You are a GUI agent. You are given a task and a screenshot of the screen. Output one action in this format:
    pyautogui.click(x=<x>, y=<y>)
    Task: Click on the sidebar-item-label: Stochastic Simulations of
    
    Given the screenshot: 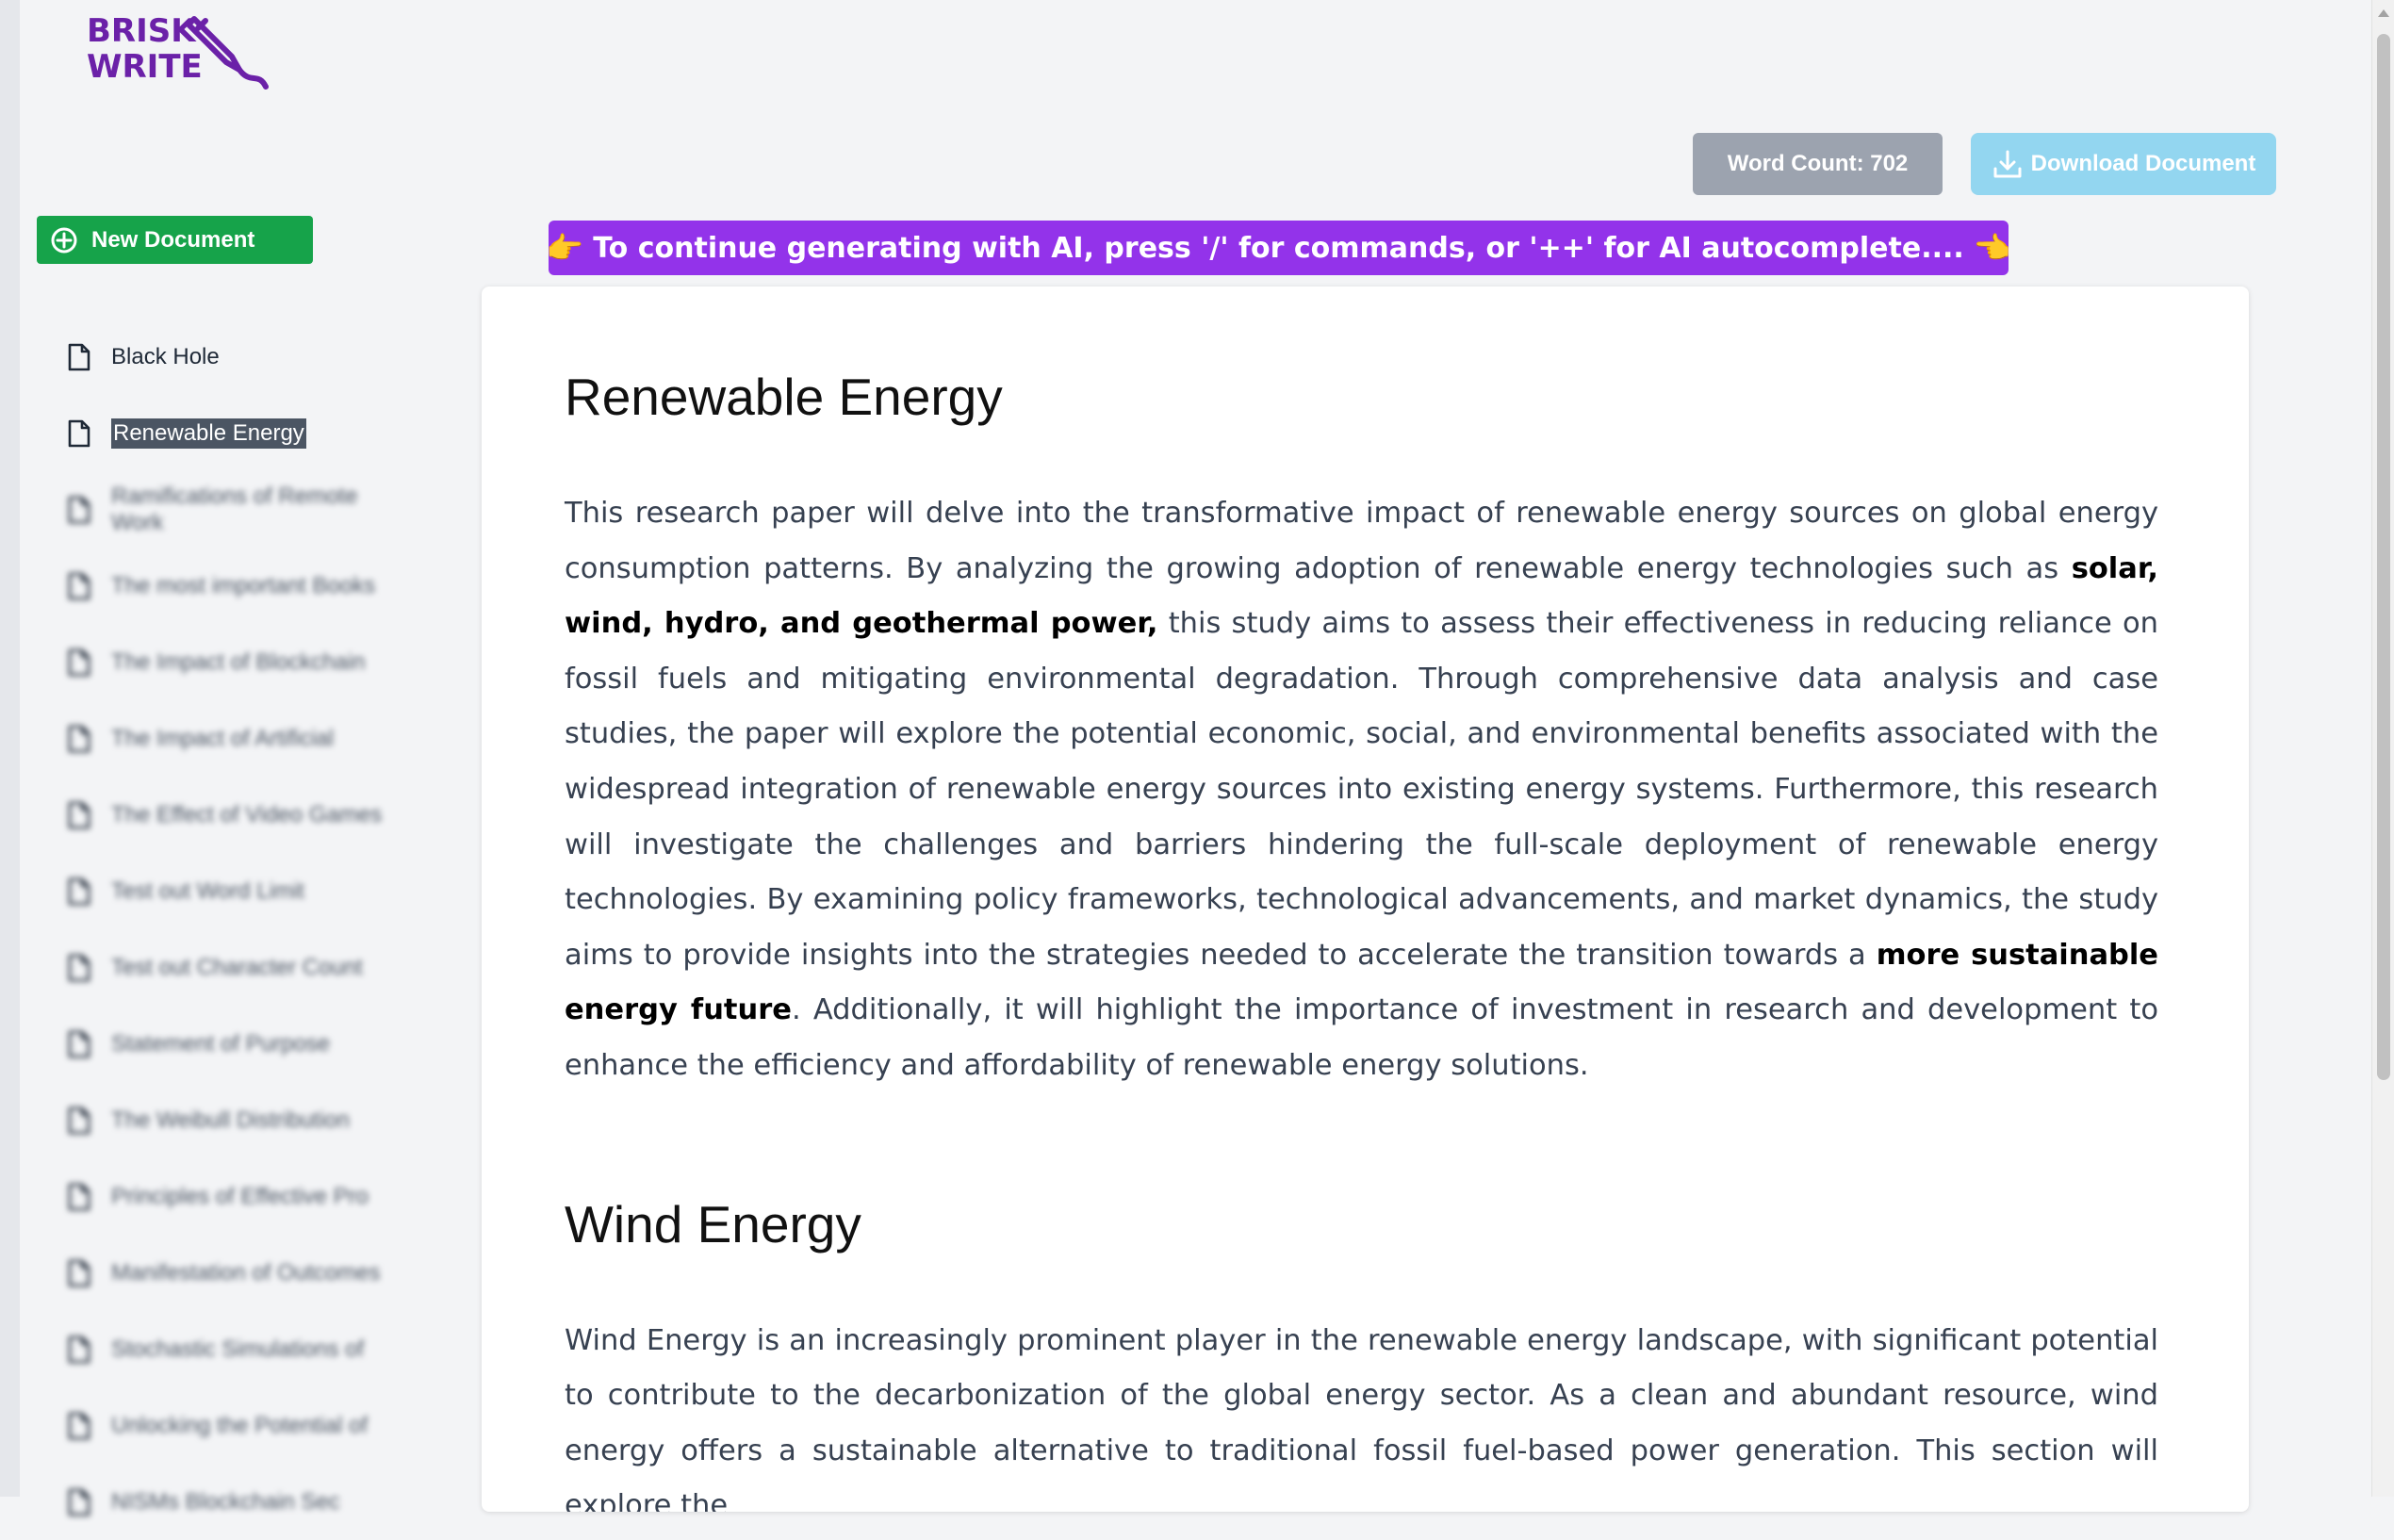 What is the action you would take?
    pyautogui.click(x=238, y=1348)
    